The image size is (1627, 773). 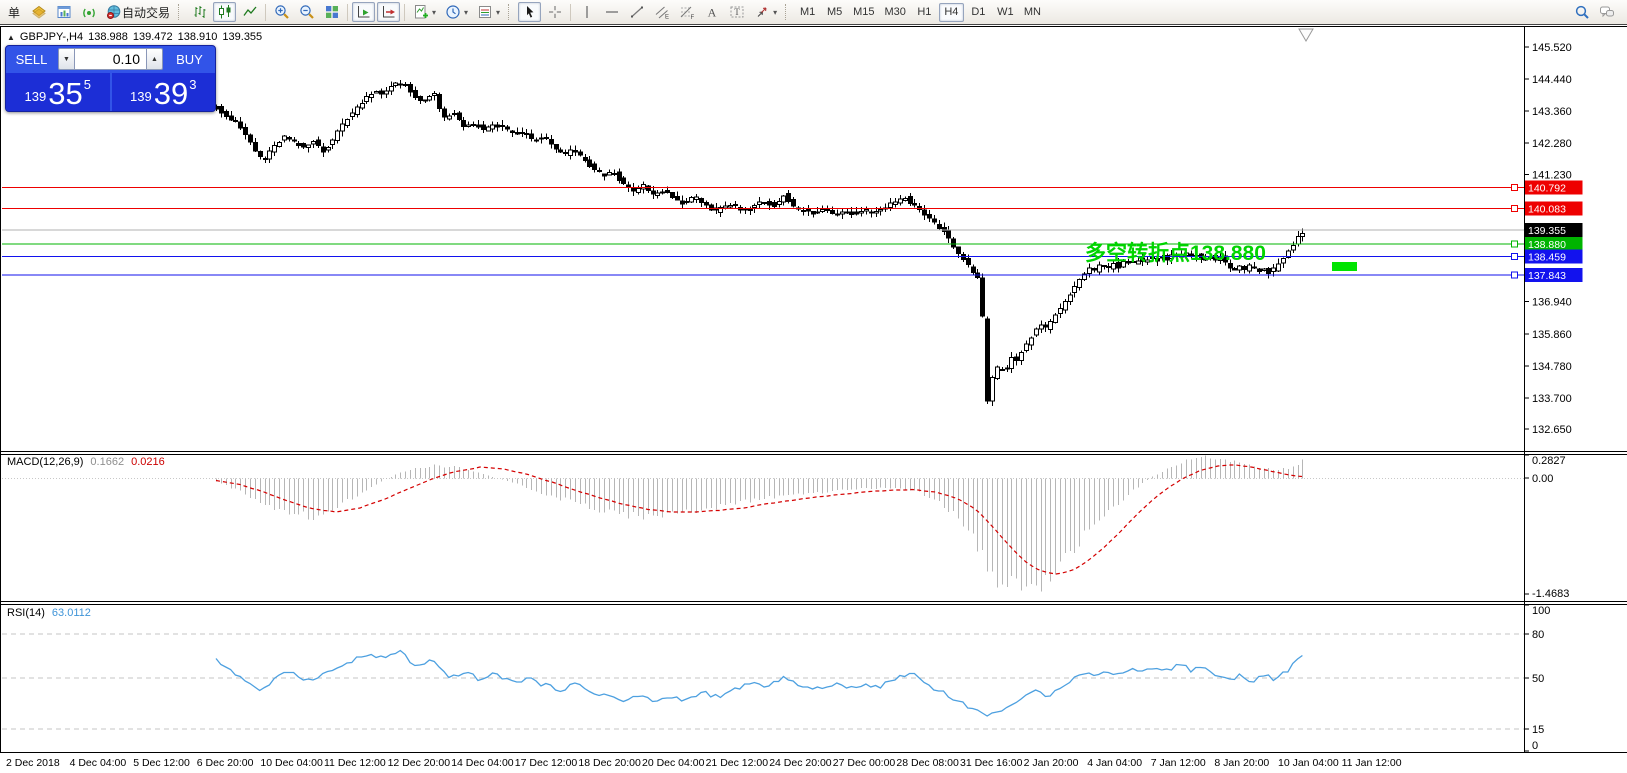 I want to click on zoom-out-button, so click(x=306, y=12).